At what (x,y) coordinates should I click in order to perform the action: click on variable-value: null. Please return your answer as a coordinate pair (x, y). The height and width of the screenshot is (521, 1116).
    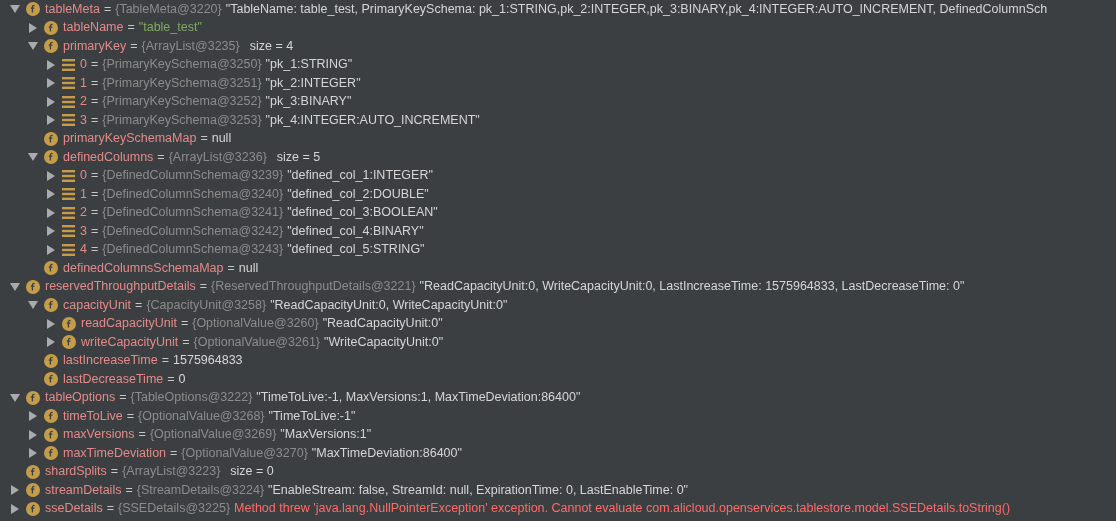
    Looking at the image, I should click on (221, 139).